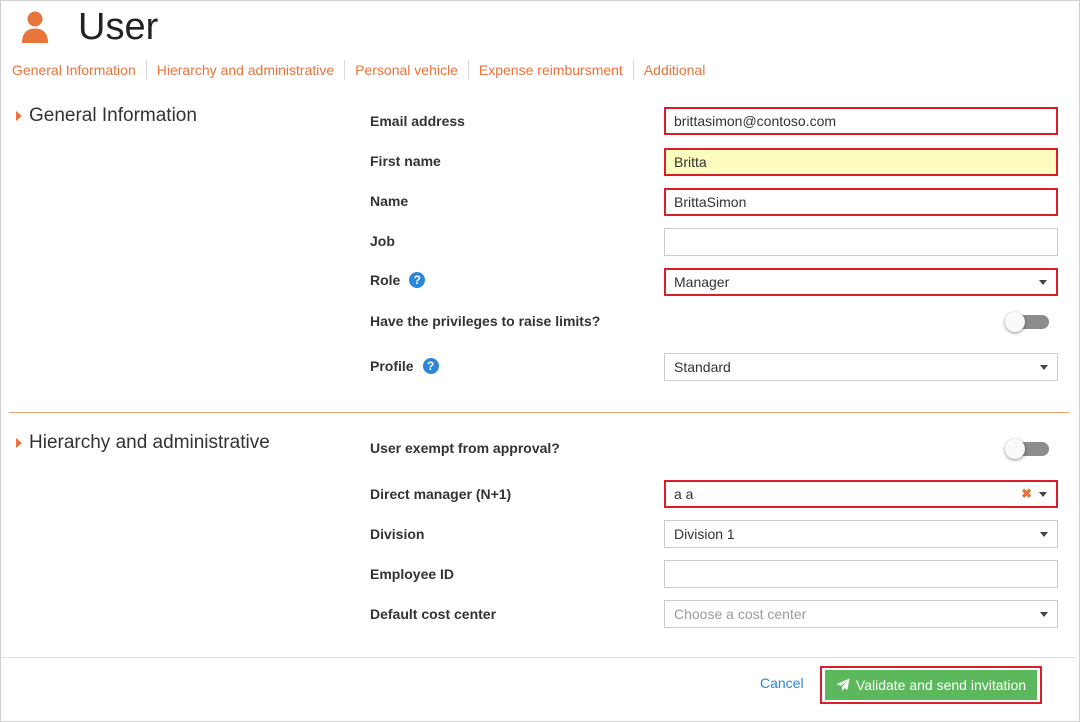 The image size is (1080, 722). What do you see at coordinates (861, 162) in the screenshot?
I see `first-name-field: Britta` at bounding box center [861, 162].